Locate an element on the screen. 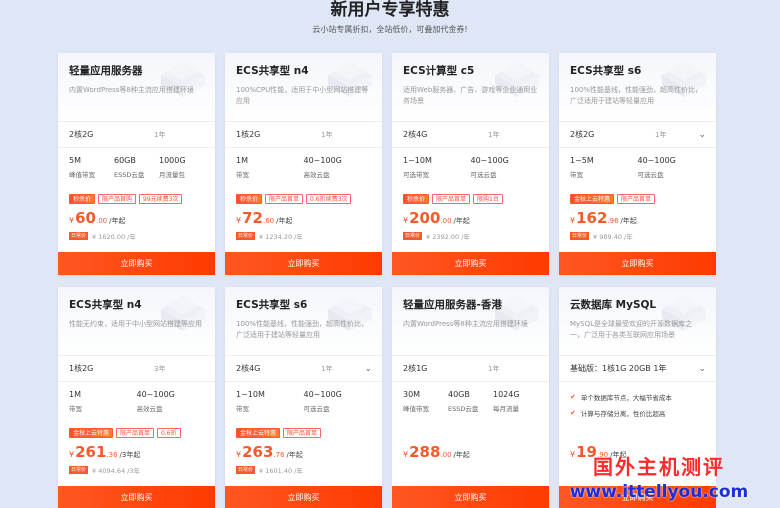 The height and width of the screenshot is (508, 780). spec-selector: 2核2G 1年 ⌄ is located at coordinates (637, 134).